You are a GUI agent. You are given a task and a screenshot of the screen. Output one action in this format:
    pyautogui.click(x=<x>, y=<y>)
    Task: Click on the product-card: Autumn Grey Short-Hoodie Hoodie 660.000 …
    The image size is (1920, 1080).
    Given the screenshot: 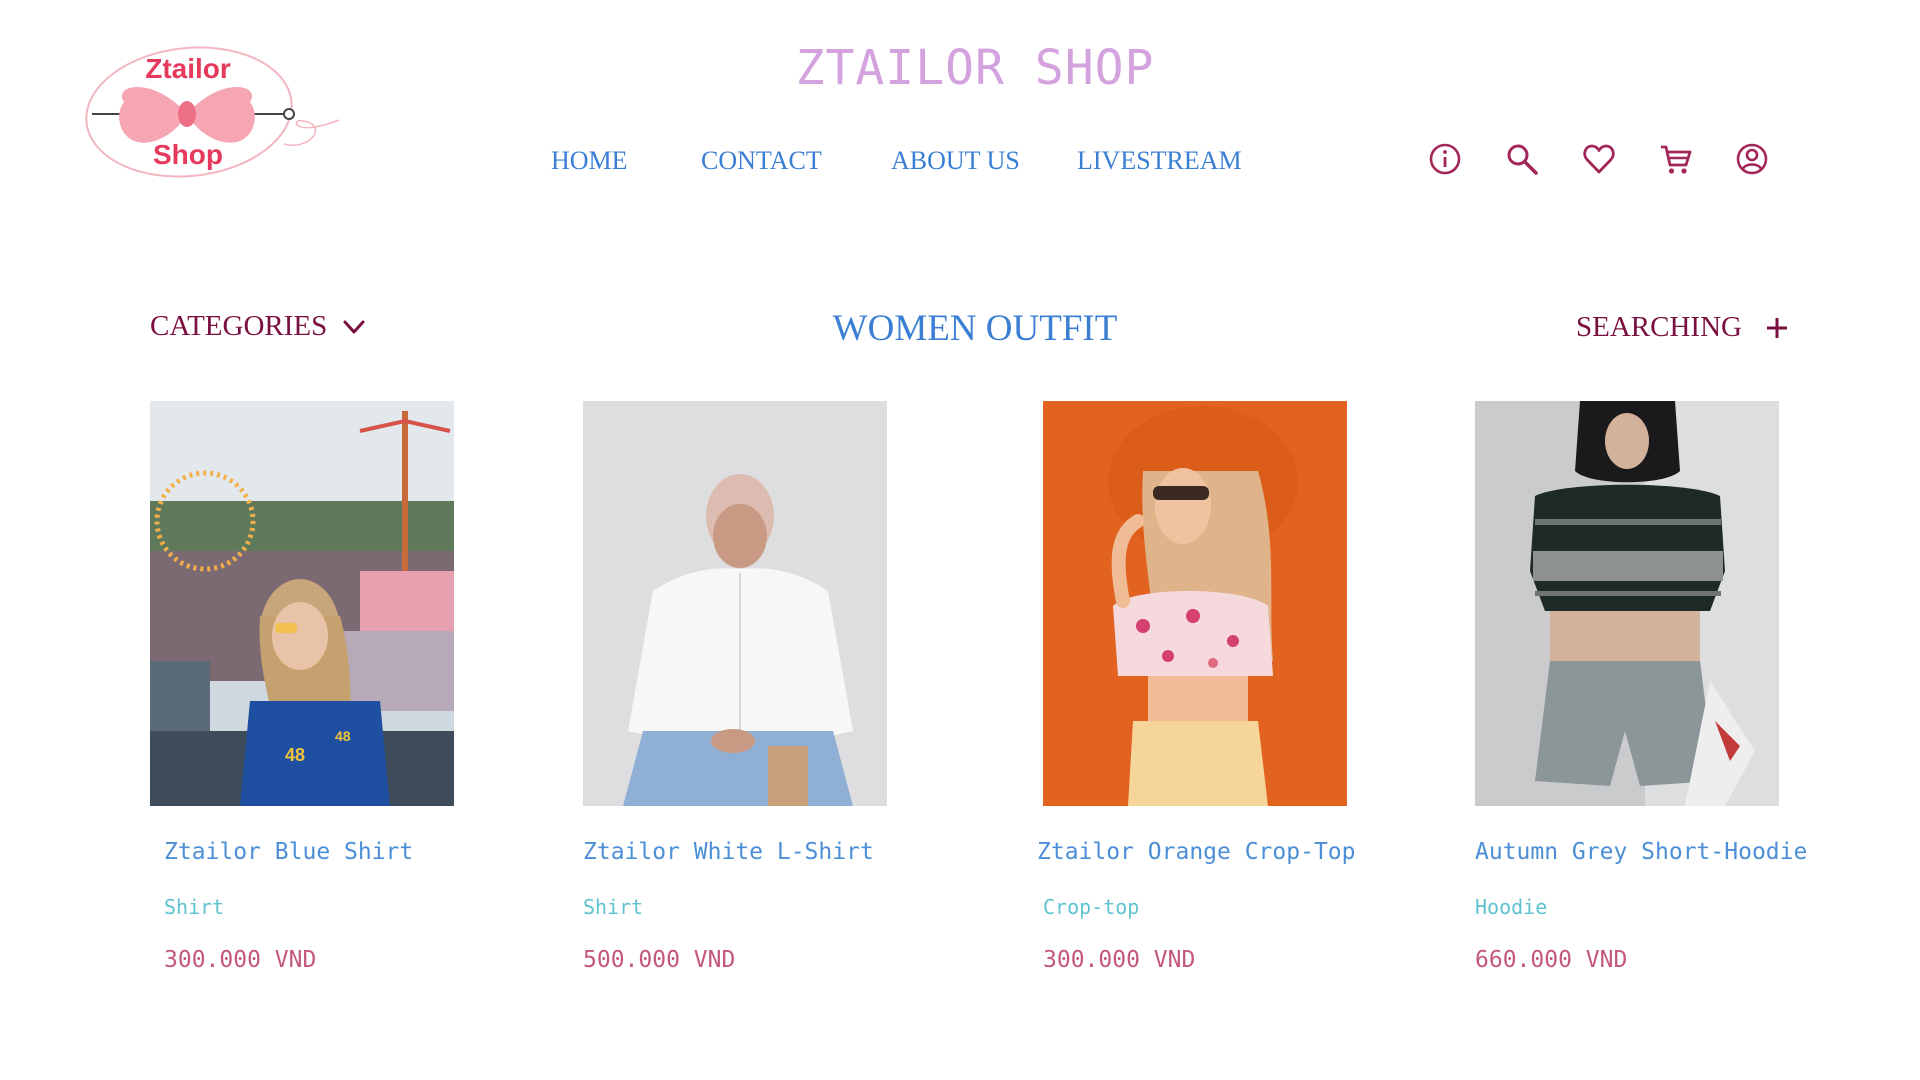 What is the action you would take?
    pyautogui.click(x=1650, y=687)
    